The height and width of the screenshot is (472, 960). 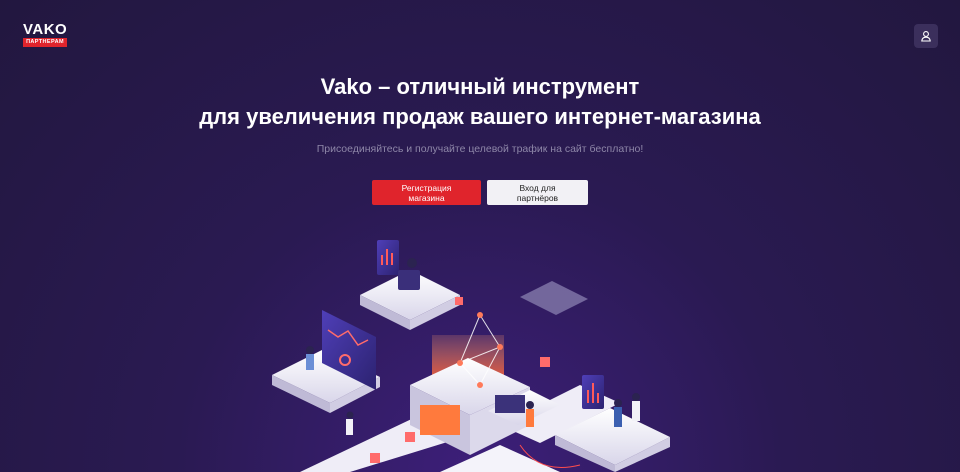 I want to click on platform-left, so click(x=326, y=361).